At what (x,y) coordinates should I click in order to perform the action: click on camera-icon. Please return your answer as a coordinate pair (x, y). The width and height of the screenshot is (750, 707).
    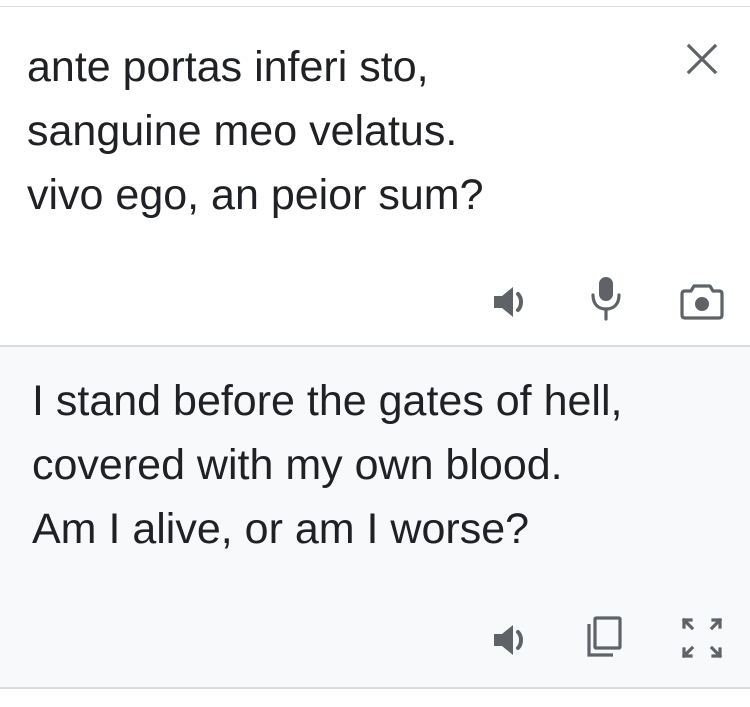
    Looking at the image, I should click on (702, 302).